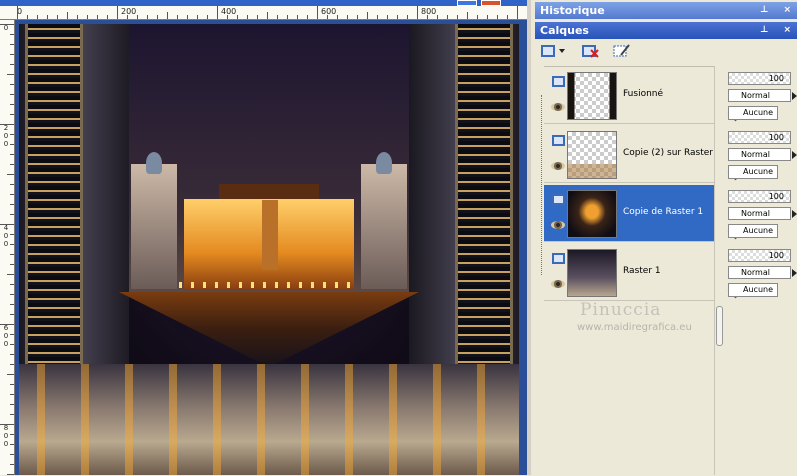 This screenshot has width=797, height=476. I want to click on layer-row-copie-de-raster-1: Copie de Raster 1, so click(632, 213).